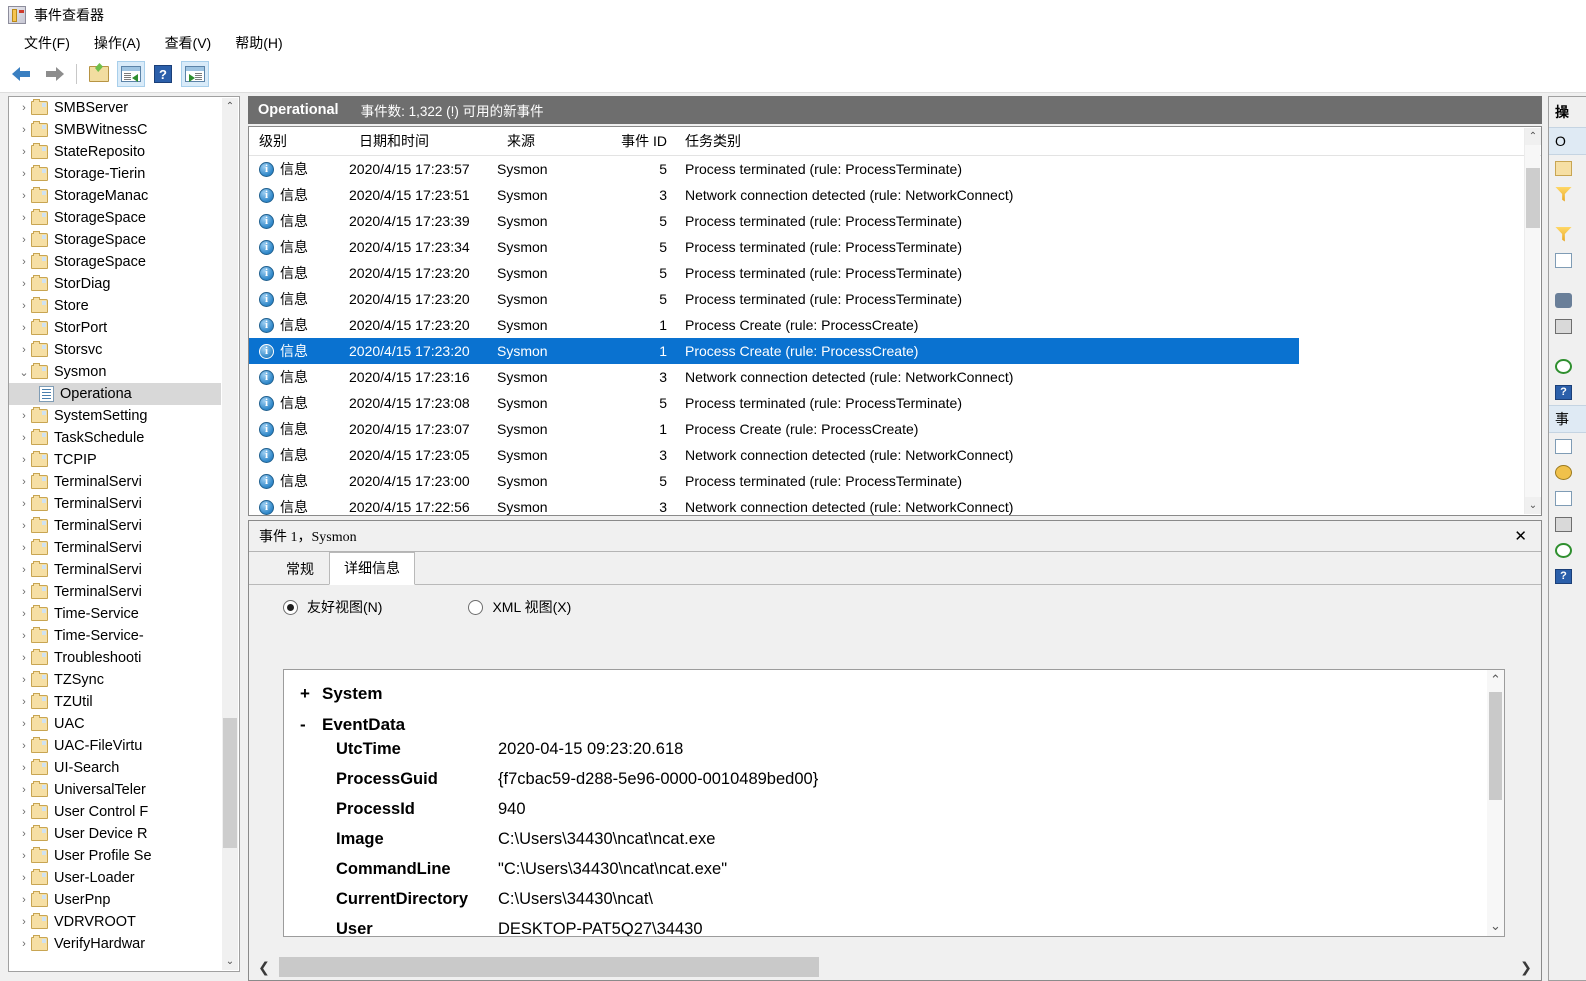 This screenshot has height=981, width=1586. What do you see at coordinates (115, 108) in the screenshot?
I see `tree-item-smbserver: › SMBServer` at bounding box center [115, 108].